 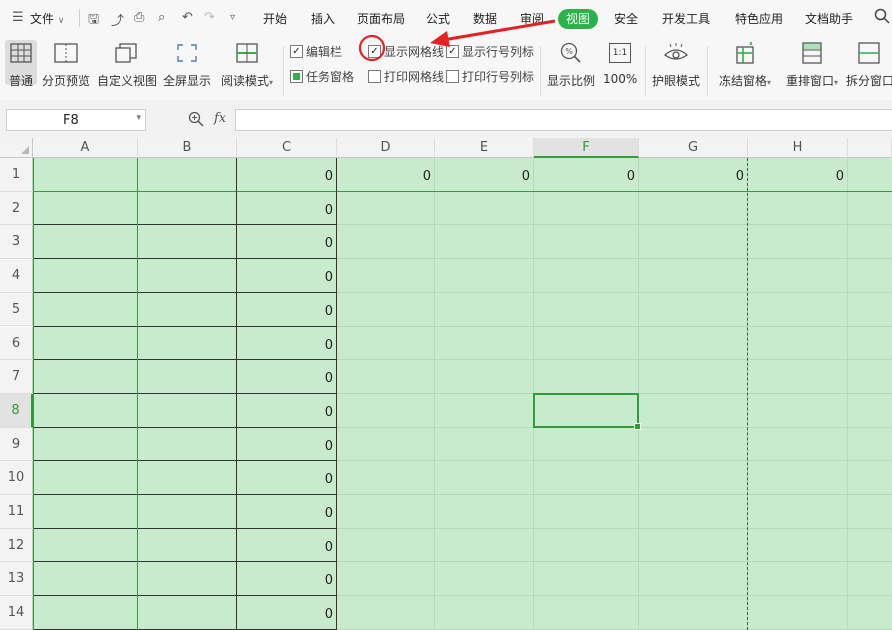 What do you see at coordinates (16, 444) in the screenshot?
I see `row-header-9: 9` at bounding box center [16, 444].